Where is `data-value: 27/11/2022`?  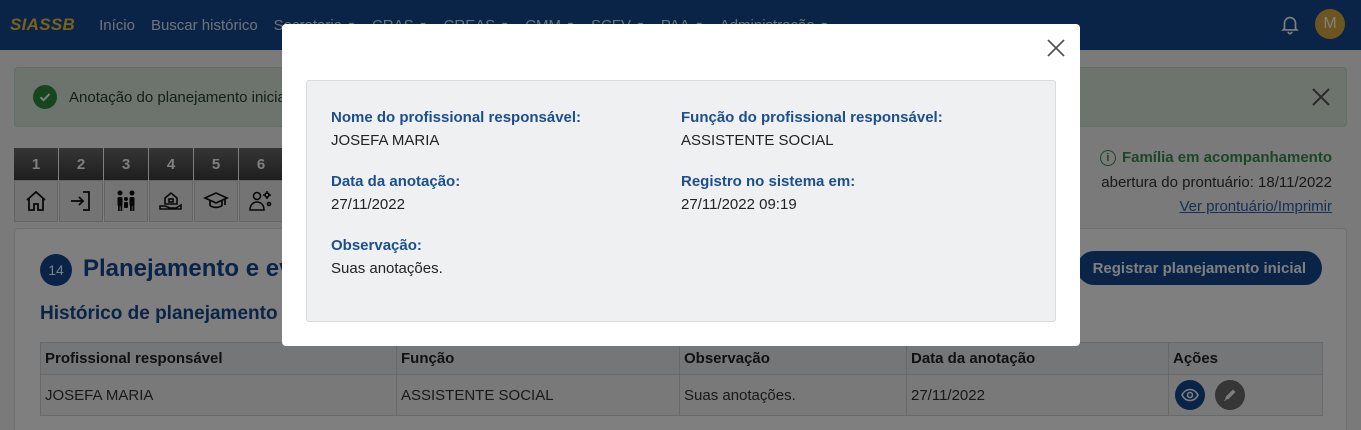 data-value: 27/11/2022 is located at coordinates (368, 204).